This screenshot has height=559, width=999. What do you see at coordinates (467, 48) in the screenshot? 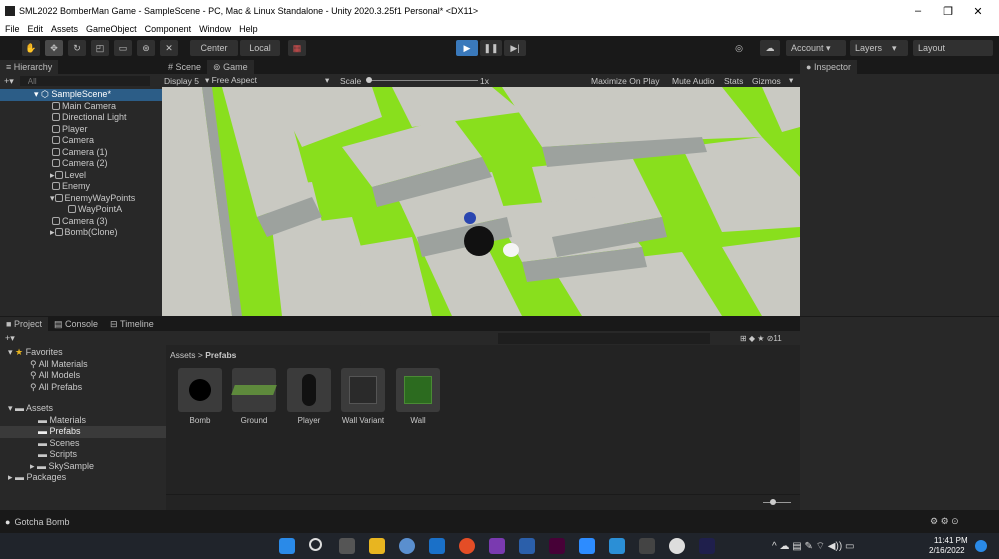
I see `play-button: ▶` at bounding box center [467, 48].